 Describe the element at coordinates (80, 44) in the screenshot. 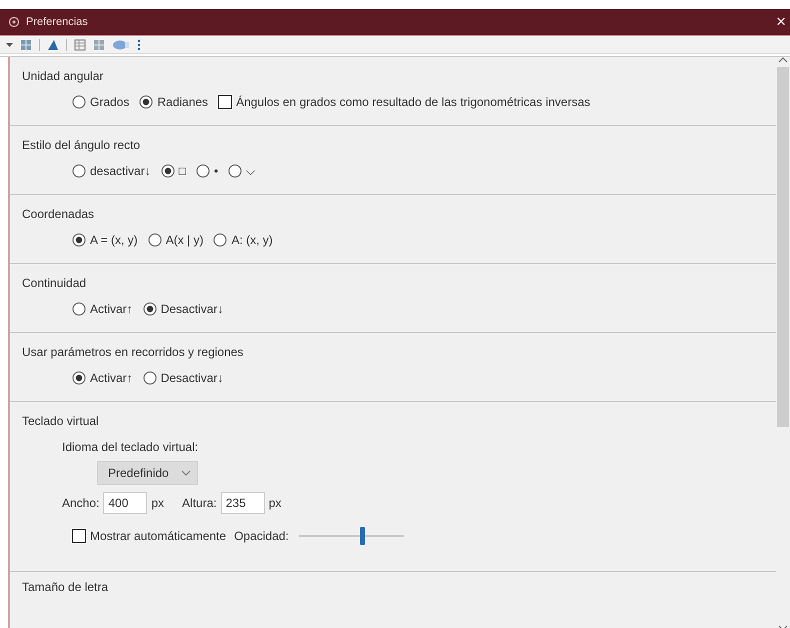

I see `table-icon` at that location.